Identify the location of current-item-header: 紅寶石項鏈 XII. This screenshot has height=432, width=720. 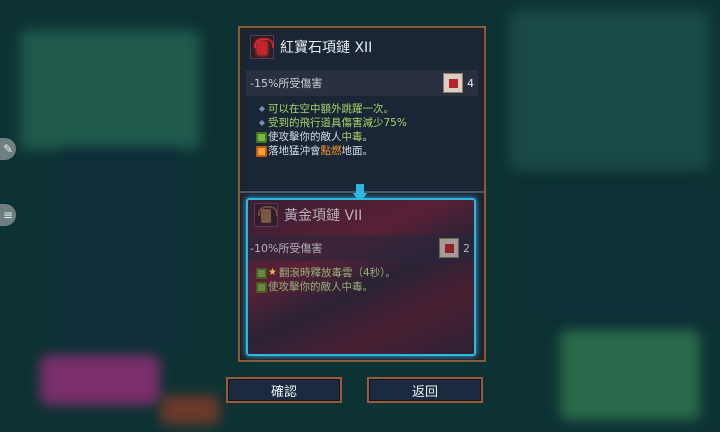
(362, 47).